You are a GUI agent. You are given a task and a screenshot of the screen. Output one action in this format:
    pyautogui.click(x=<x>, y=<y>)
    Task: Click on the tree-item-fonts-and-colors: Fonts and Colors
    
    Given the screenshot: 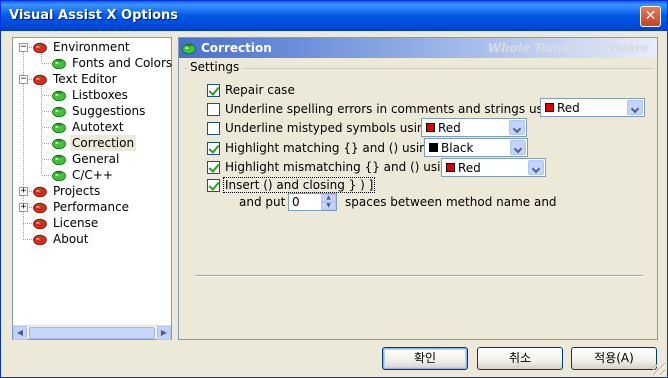 What is the action you would take?
    pyautogui.click(x=113, y=63)
    